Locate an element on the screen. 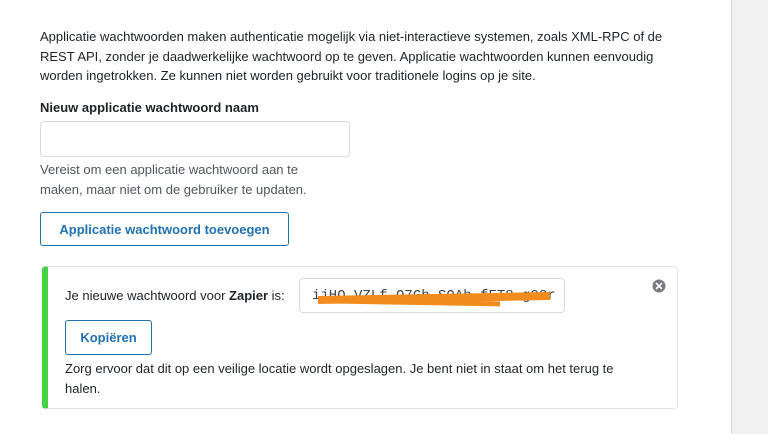 The width and height of the screenshot is (768, 434). new-password-field: ijHQ VZLf O7Gh SQAb fFT8 g03r is located at coordinates (432, 295).